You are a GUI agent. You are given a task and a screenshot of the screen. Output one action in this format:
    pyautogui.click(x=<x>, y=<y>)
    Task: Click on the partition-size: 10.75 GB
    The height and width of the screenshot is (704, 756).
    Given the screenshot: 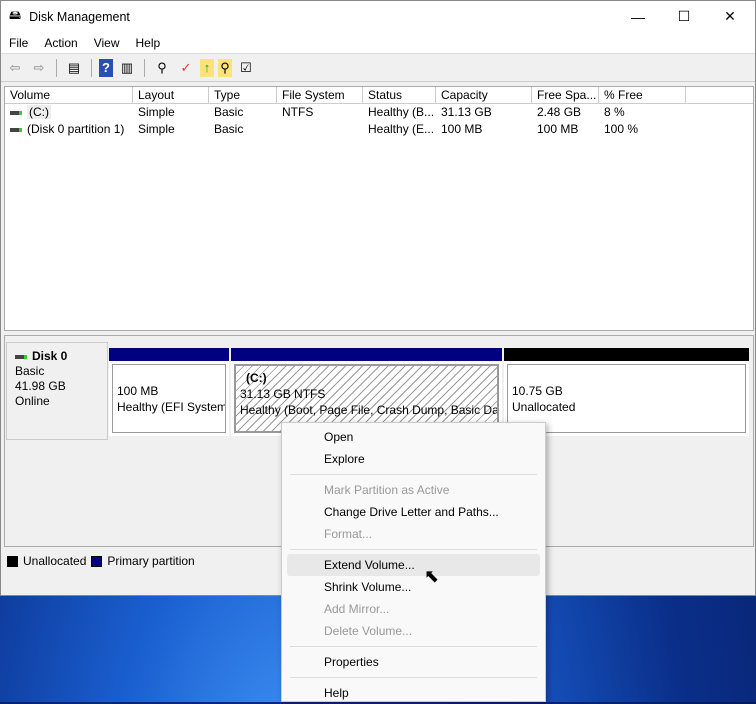 What is the action you would take?
    pyautogui.click(x=537, y=391)
    